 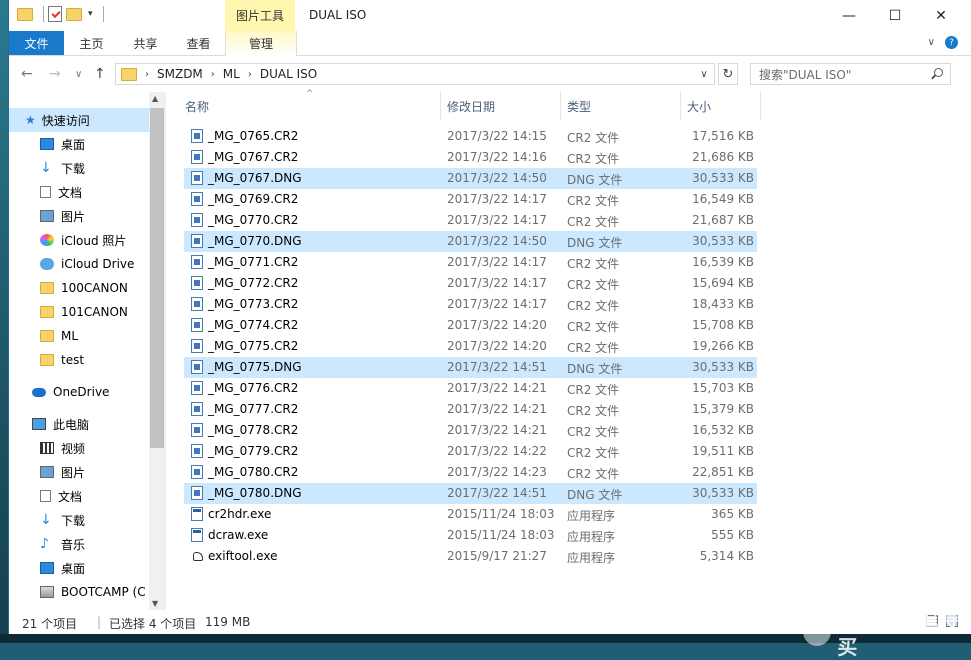 What do you see at coordinates (44, 544) in the screenshot?
I see `music-note-icon: ♪` at bounding box center [44, 544].